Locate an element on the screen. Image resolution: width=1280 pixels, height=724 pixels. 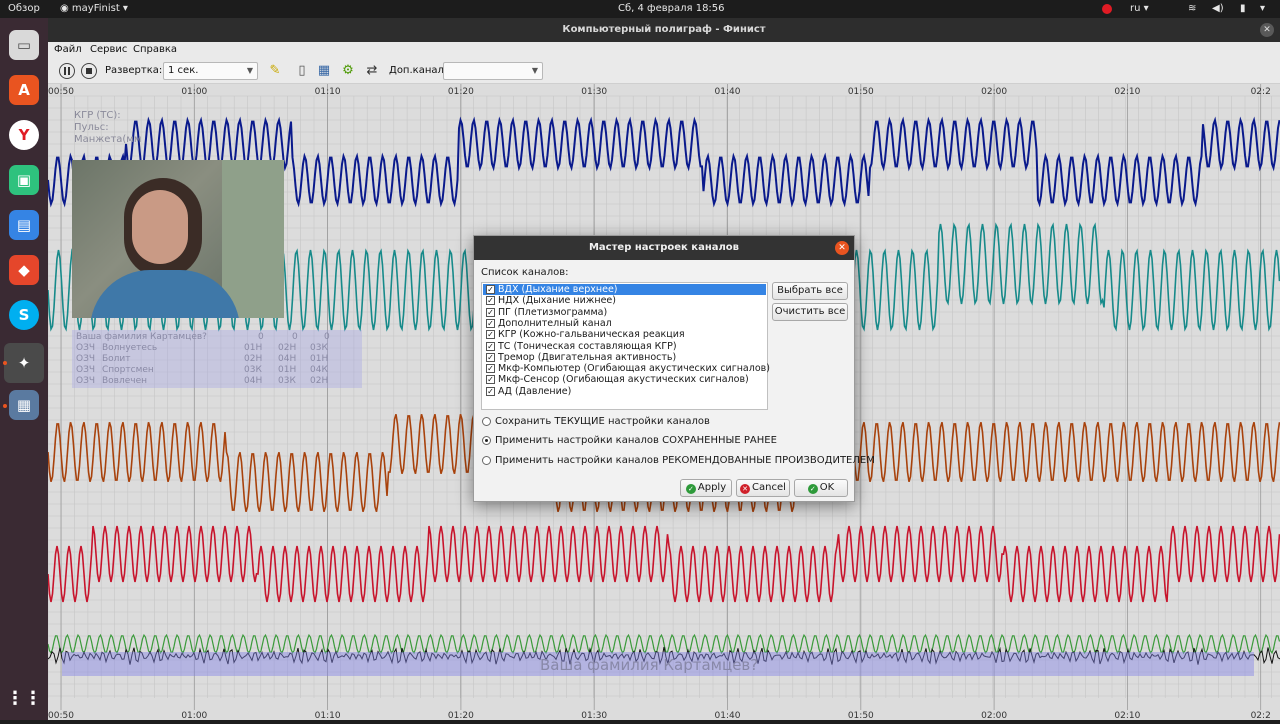
webcam-video is located at coordinates (178, 239).